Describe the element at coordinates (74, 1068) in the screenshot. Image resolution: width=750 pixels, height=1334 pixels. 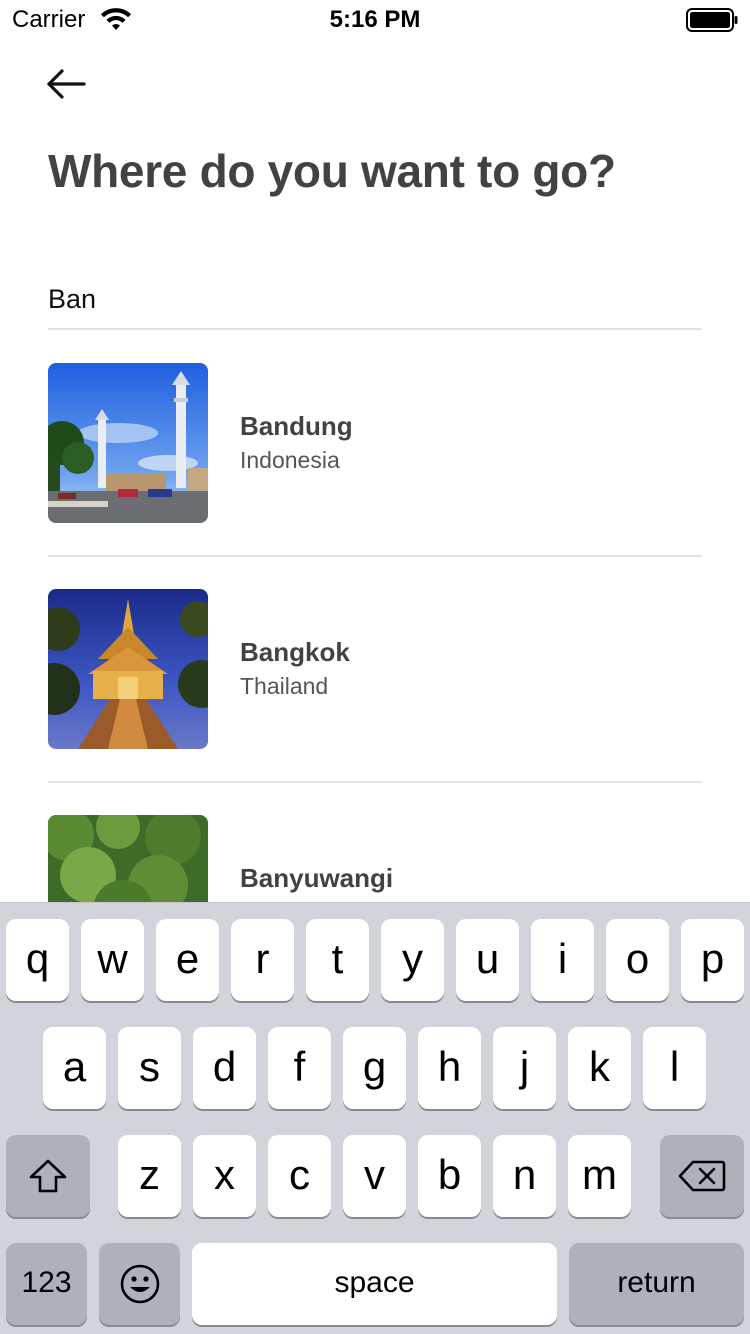
I see `key-a: a` at that location.